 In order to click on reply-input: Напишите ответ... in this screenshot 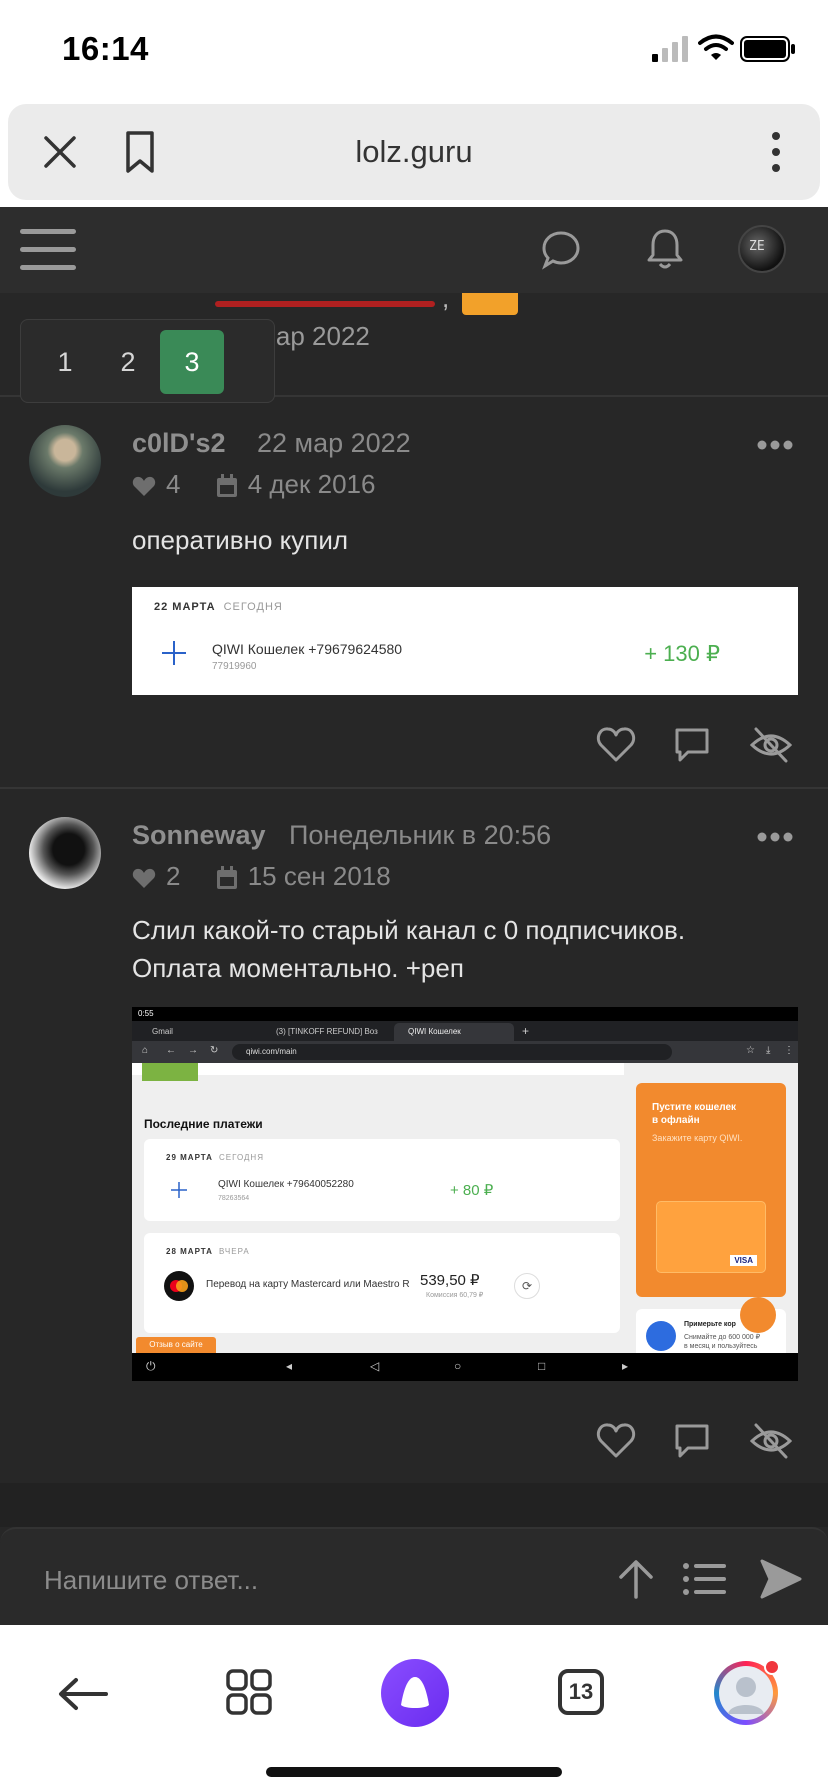, I will do `click(151, 1580)`.